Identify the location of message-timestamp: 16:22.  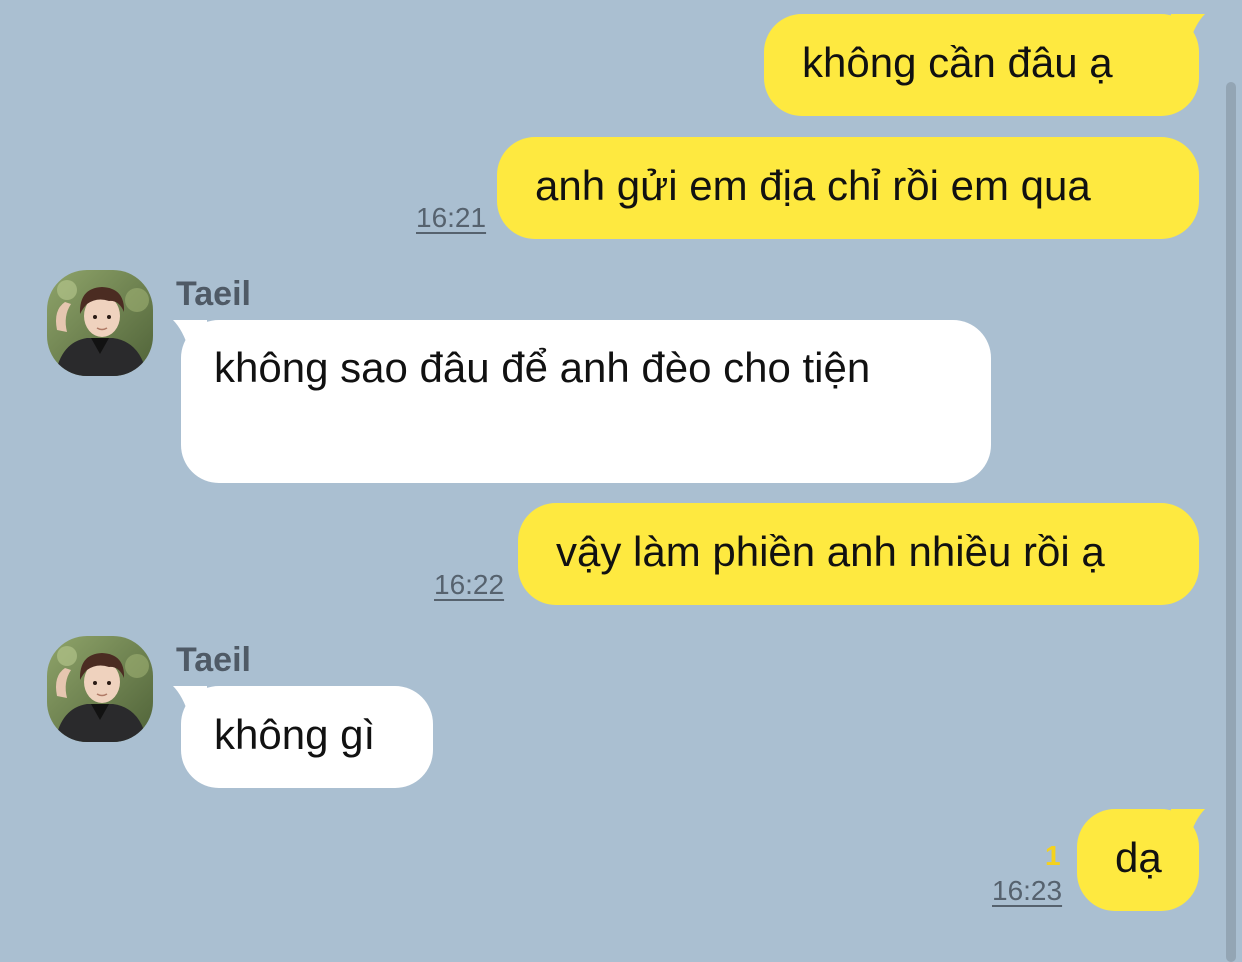
(469, 584).